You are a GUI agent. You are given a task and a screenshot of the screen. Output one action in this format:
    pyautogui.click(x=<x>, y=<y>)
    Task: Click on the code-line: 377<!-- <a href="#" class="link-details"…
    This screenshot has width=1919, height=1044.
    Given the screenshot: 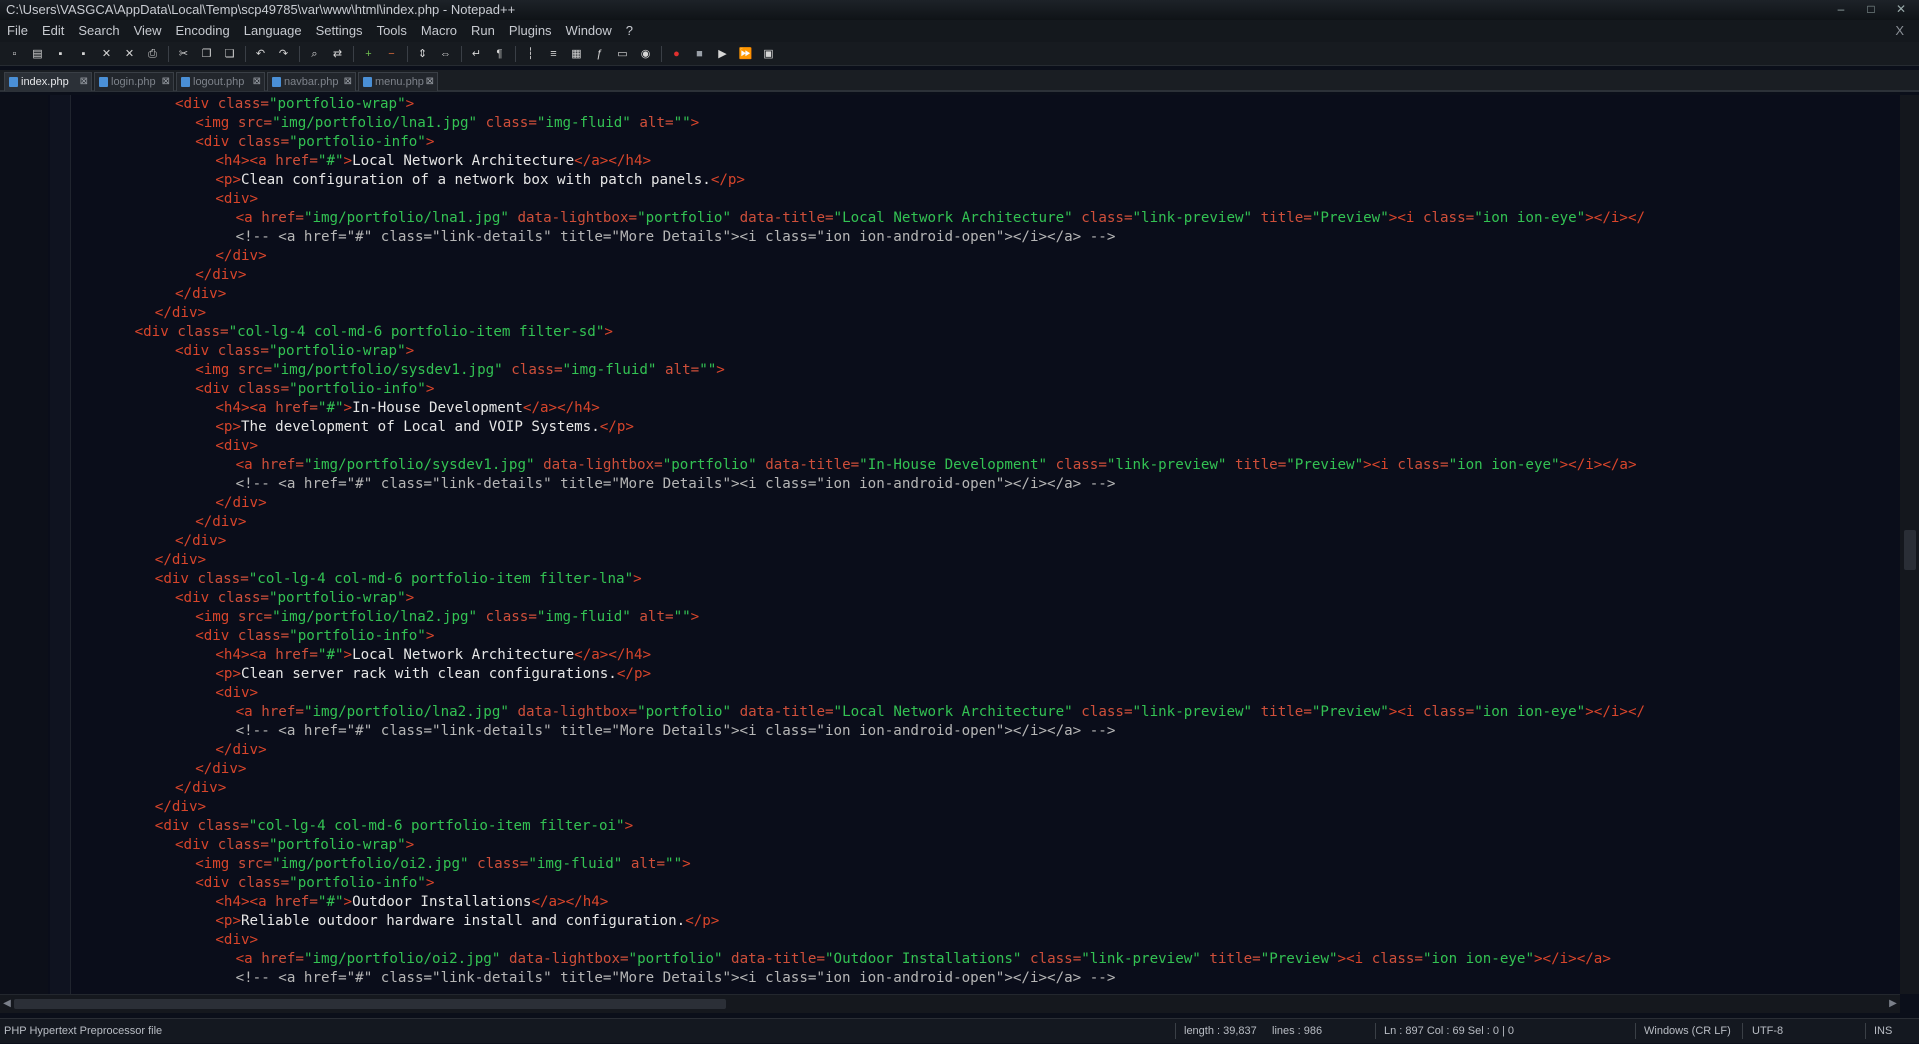 What is the action you would take?
    pyautogui.click(x=987, y=237)
    